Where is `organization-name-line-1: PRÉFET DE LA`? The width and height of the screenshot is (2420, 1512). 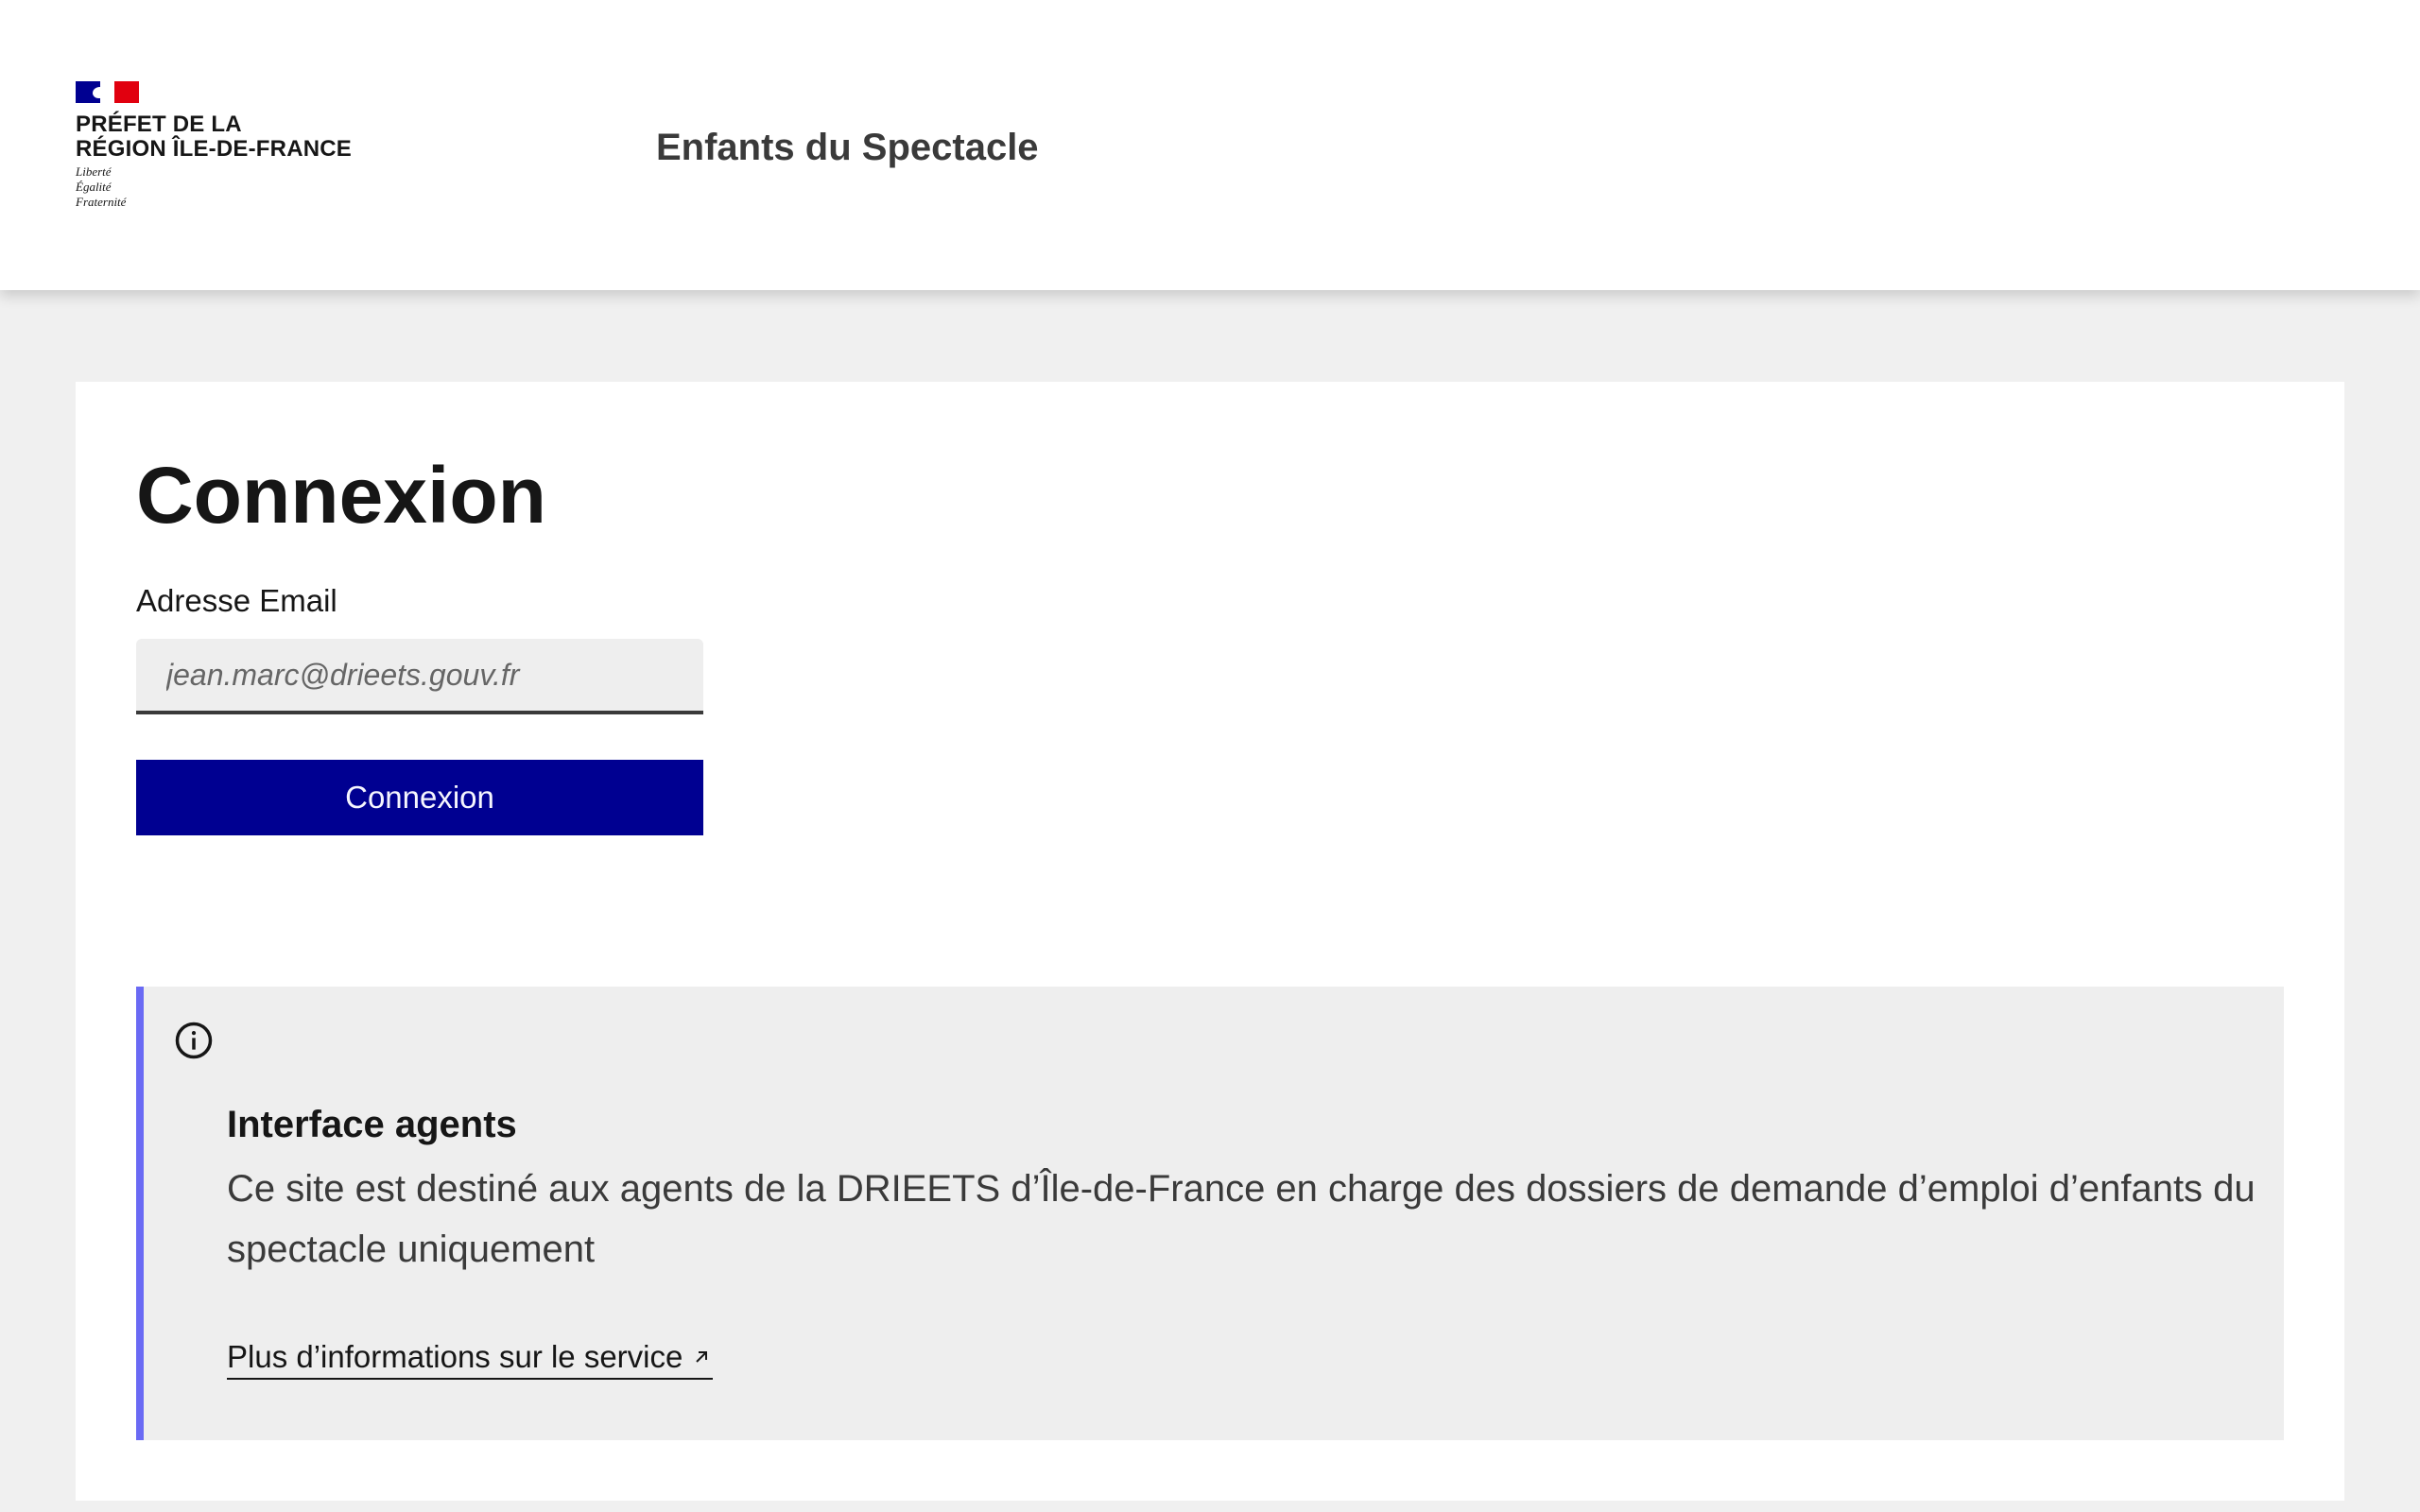
organization-name-line-1: PRÉFET DE LA is located at coordinates (159, 124).